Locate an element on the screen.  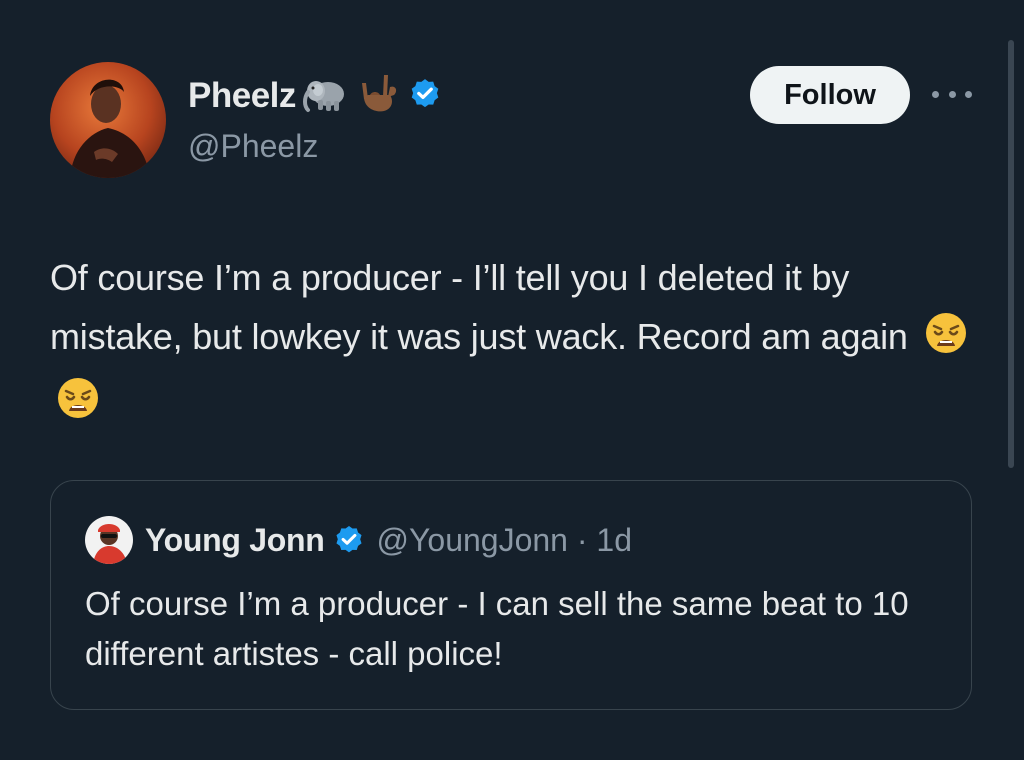
display-name: Pheelz is located at coordinates (242, 96).